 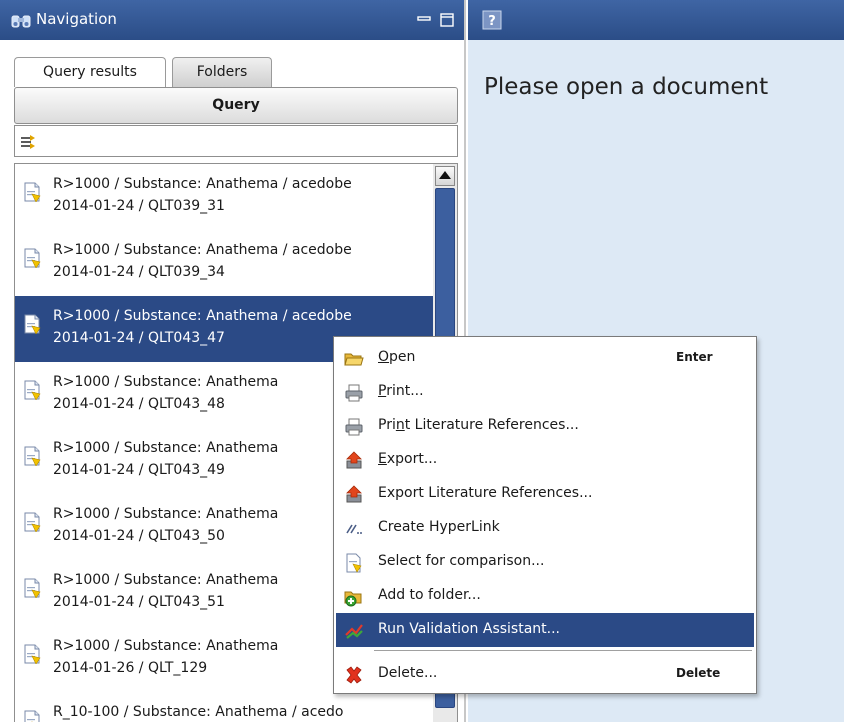 What do you see at coordinates (447, 20) in the screenshot?
I see `maximize-icon` at bounding box center [447, 20].